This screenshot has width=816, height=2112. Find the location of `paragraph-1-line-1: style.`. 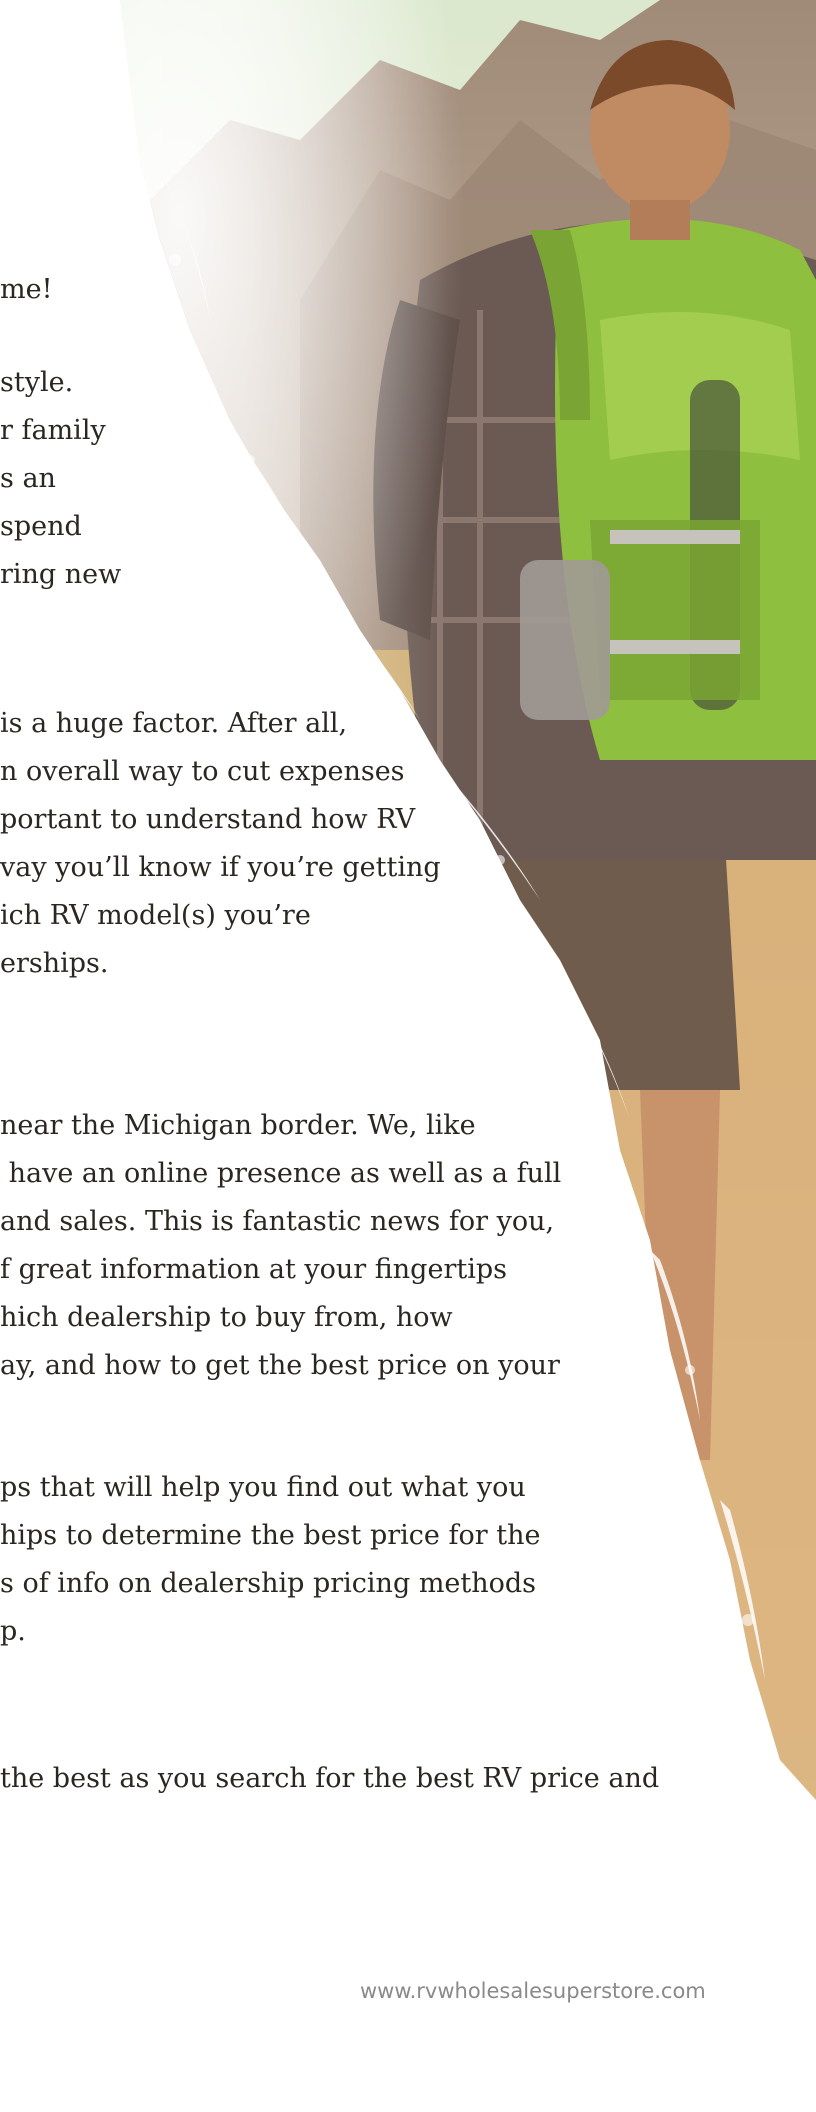

paragraph-1-line-1: style. is located at coordinates (37, 382).